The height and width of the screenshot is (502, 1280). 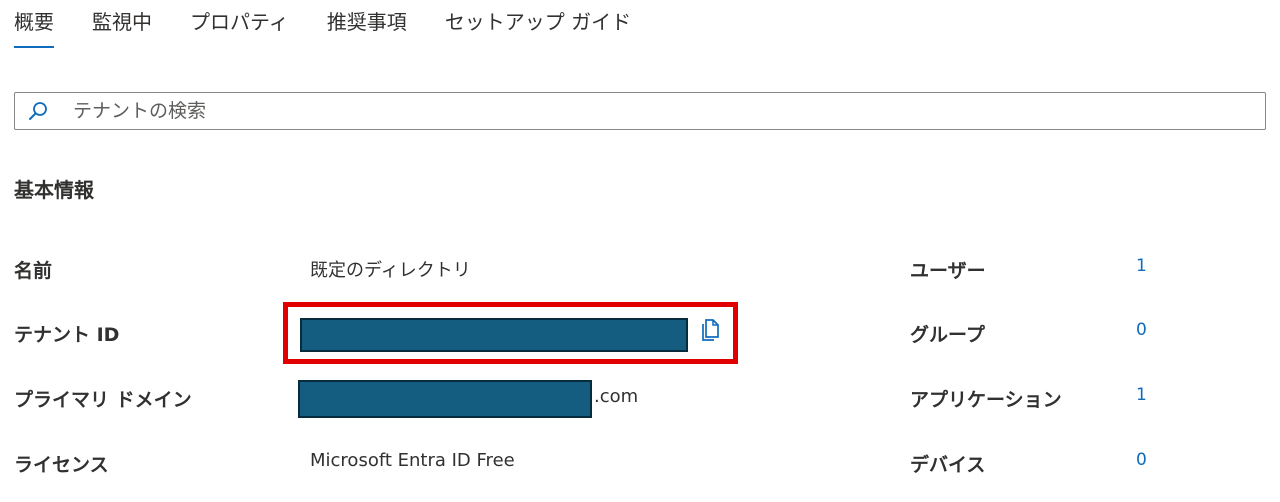 What do you see at coordinates (103, 400) in the screenshot?
I see `primary-domain-label: プライマリ ドメイン` at bounding box center [103, 400].